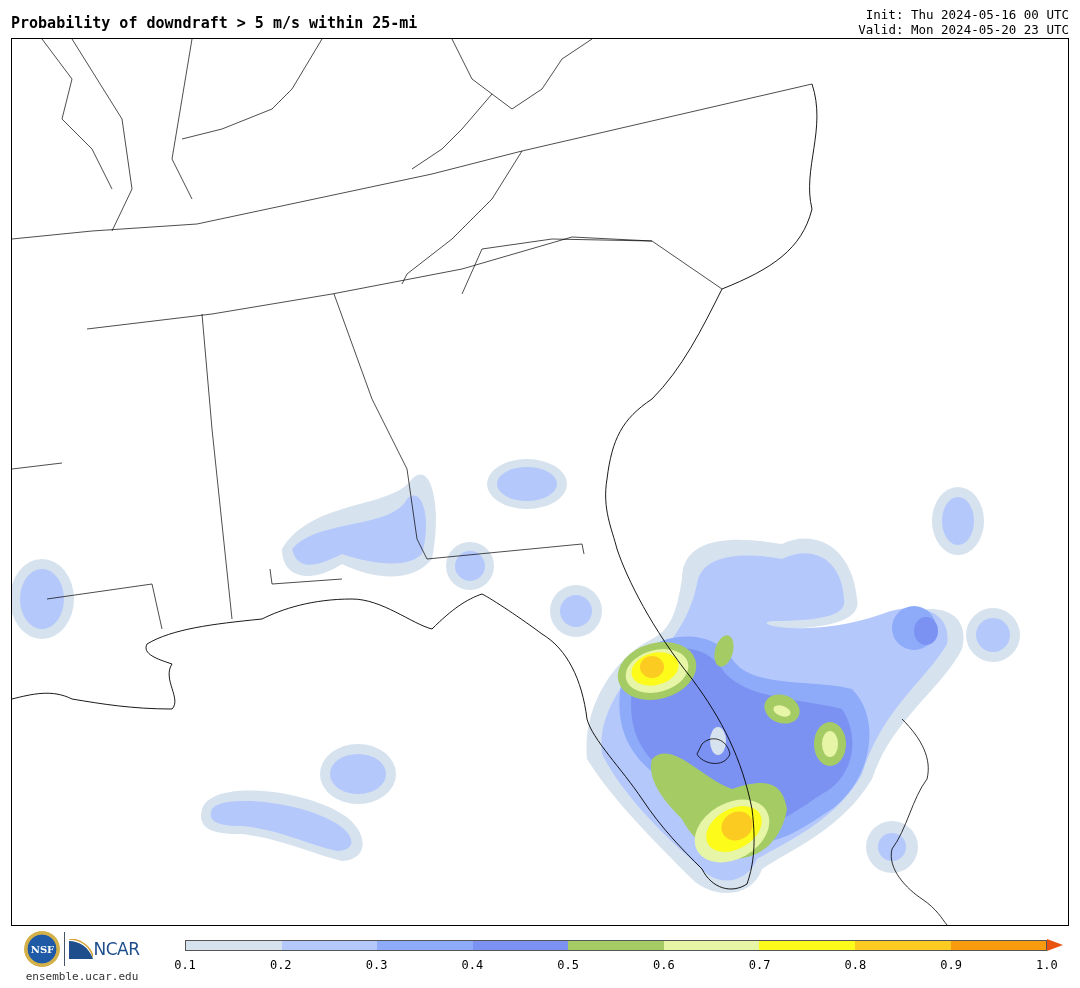 Image resolution: width=1080 pixels, height=988 pixels. I want to click on tick-label: 1.0, so click(1047, 965).